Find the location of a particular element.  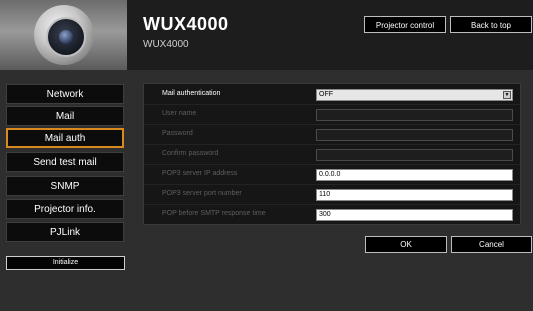

initialize-button: Initialize is located at coordinates (65, 263).